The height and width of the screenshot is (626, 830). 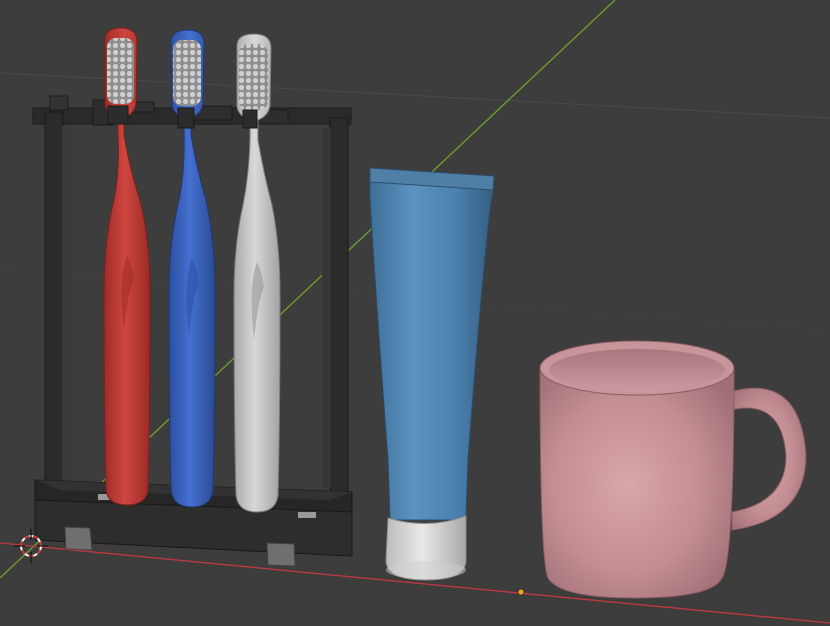 I want to click on toothbrush-blue, so click(x=192, y=268).